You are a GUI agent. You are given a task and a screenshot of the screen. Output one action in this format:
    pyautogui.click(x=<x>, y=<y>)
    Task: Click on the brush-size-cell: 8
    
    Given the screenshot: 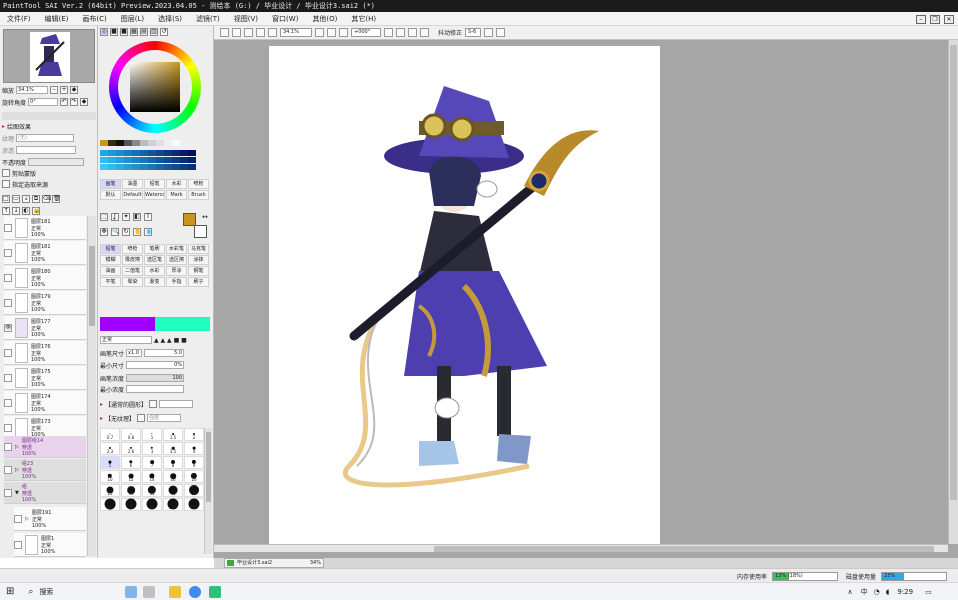 What is the action you would take?
    pyautogui.click(x=173, y=462)
    